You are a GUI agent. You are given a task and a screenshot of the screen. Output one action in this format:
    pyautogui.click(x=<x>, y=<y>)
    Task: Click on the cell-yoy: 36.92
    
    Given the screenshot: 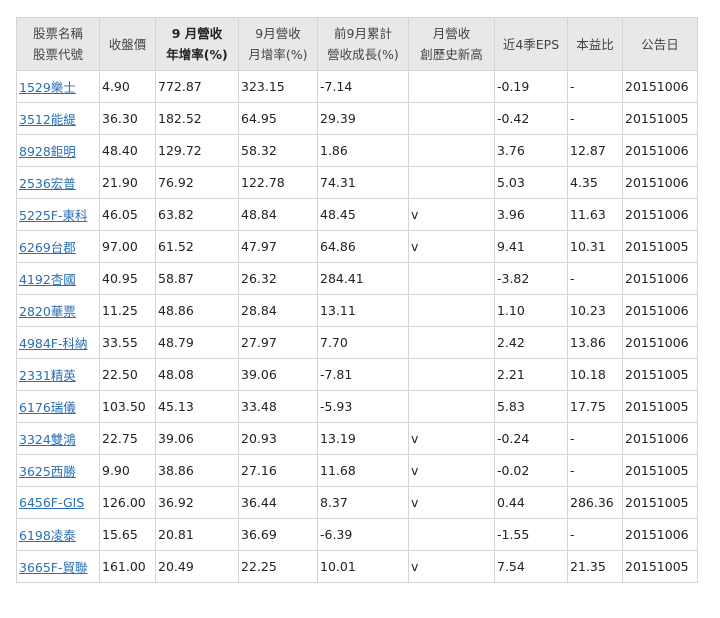 What is the action you would take?
    pyautogui.click(x=197, y=502)
    